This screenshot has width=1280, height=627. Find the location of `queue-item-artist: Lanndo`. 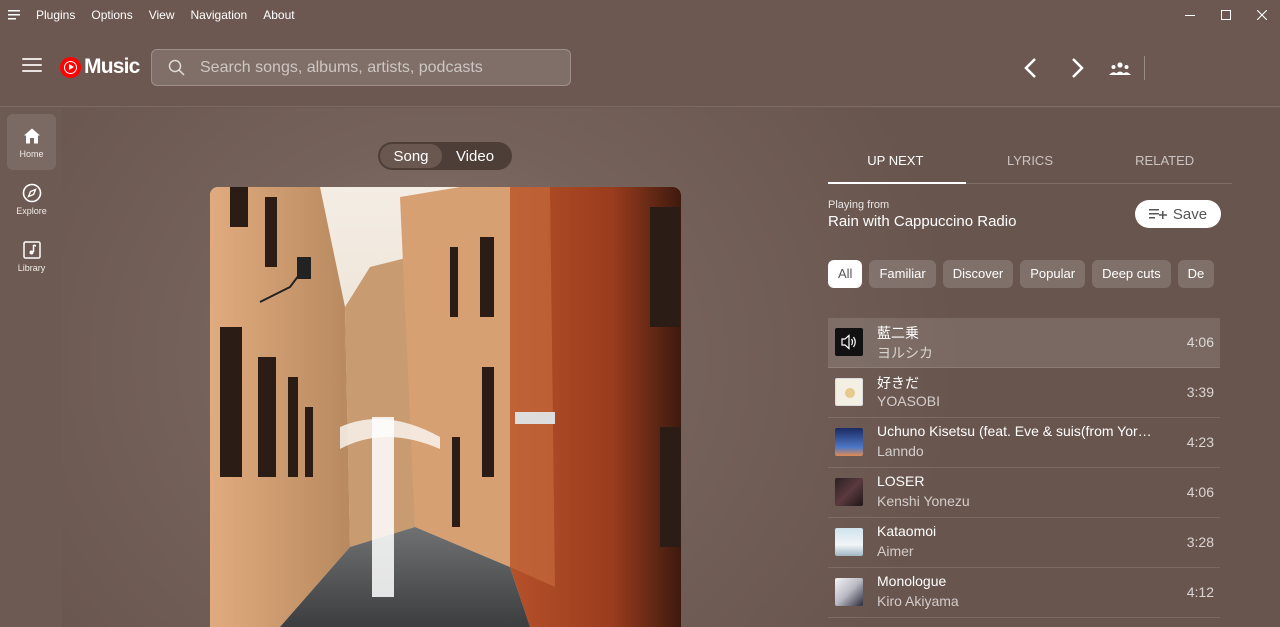

queue-item-artist: Lanndo is located at coordinates (900, 451).